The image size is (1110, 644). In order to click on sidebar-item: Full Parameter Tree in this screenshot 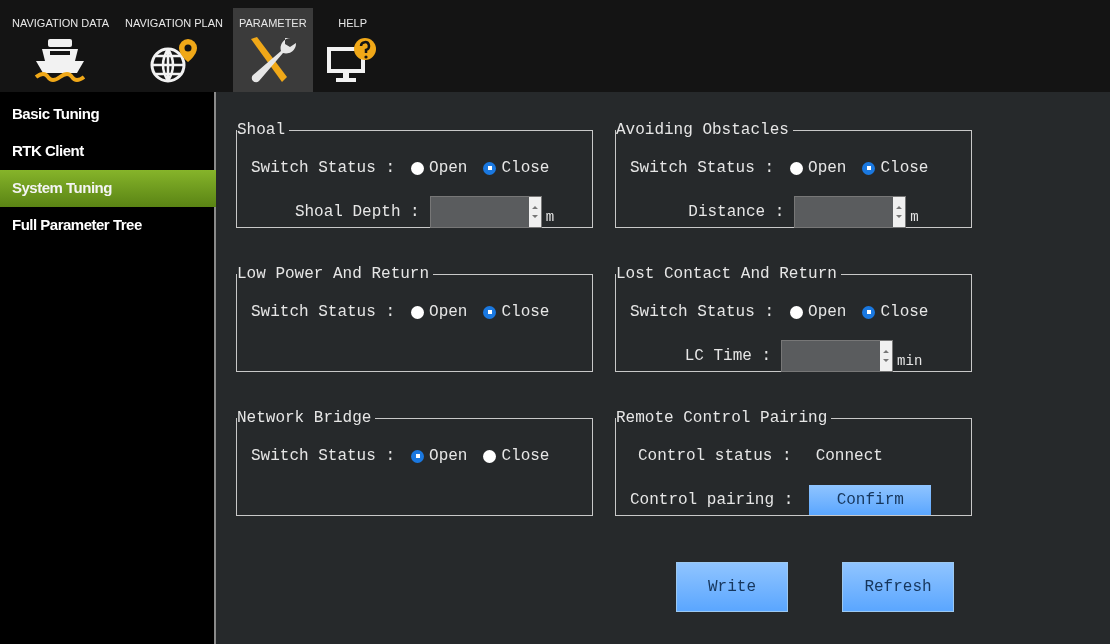, I will do `click(107, 225)`.